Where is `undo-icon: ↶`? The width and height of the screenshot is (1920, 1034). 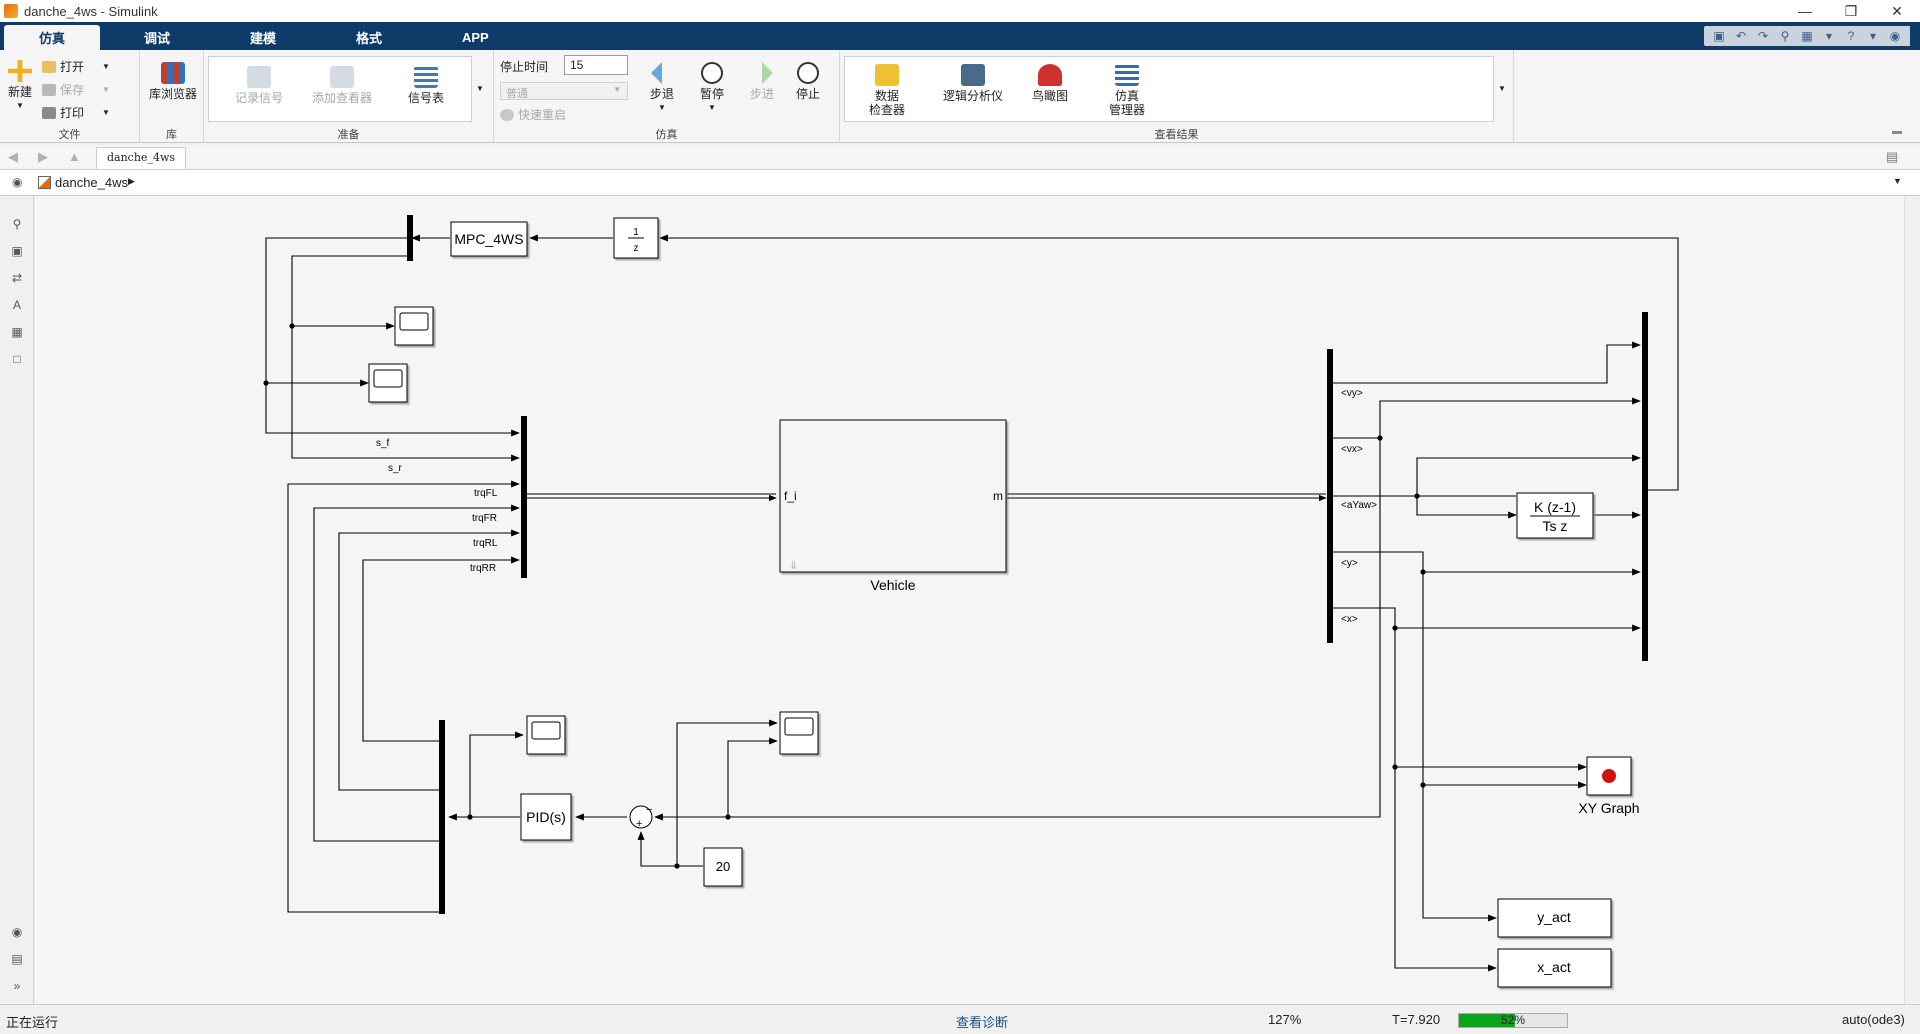
undo-icon: ↶ is located at coordinates (1741, 36).